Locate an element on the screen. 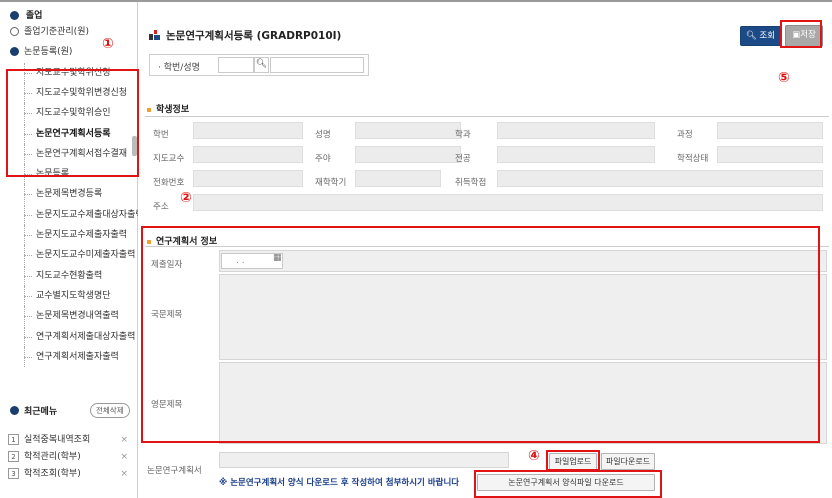  search-small-icon: 🔍︎ is located at coordinates (261, 64).